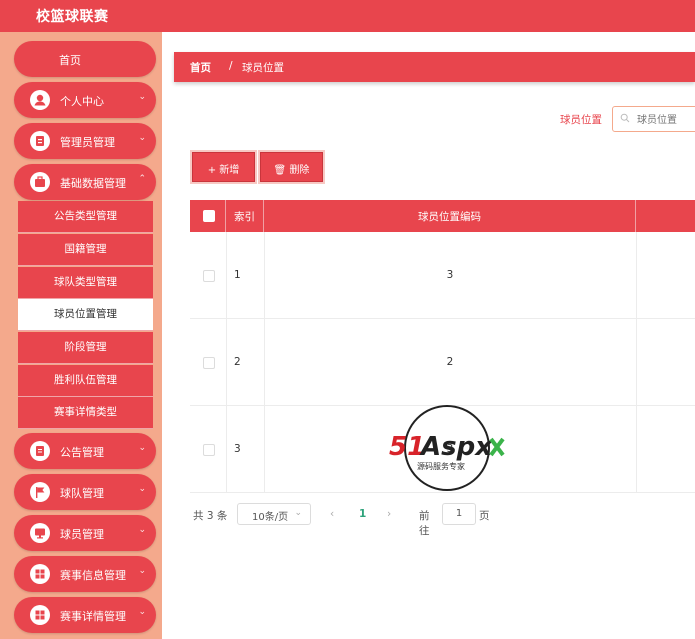  I want to click on select-all-checkbox, so click(209, 216).